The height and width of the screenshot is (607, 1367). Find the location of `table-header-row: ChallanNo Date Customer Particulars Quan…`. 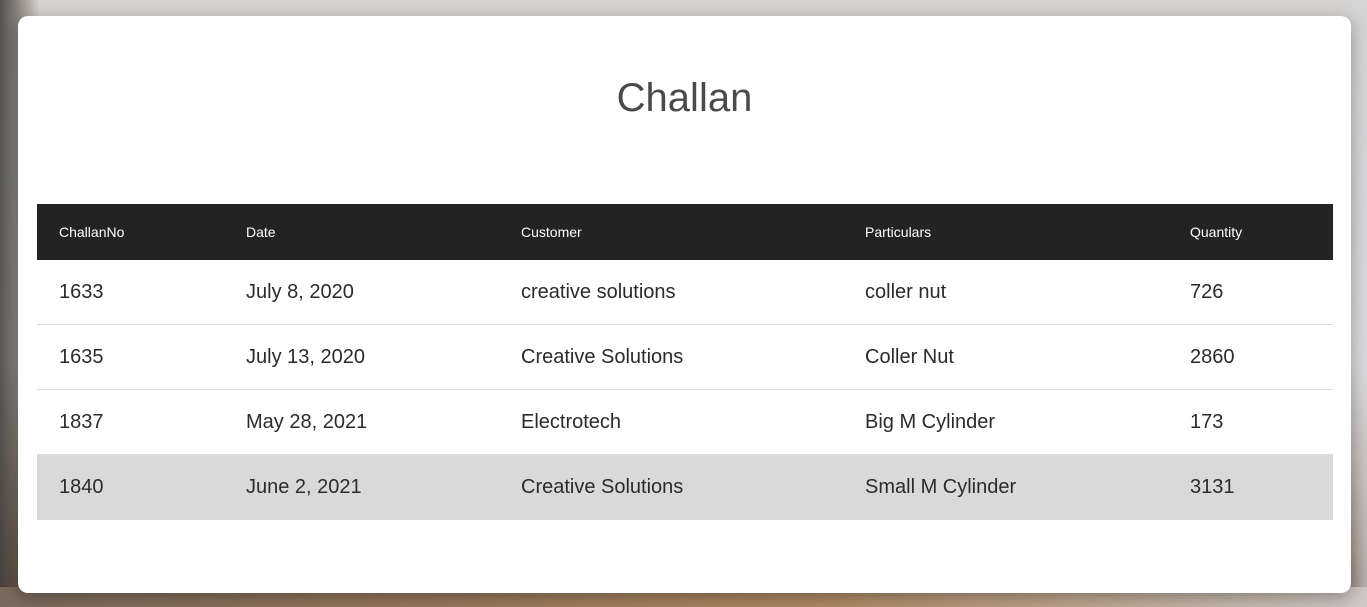

table-header-row: ChallanNo Date Customer Particulars Quan… is located at coordinates (685, 232).